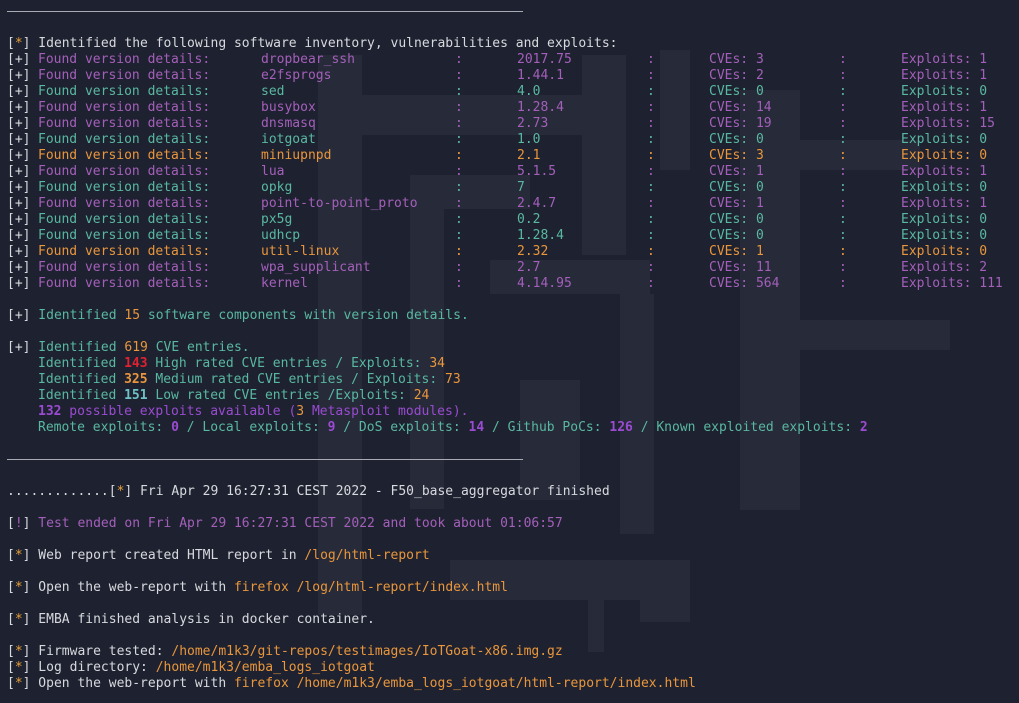 This screenshot has width=1019, height=703. I want to click on inventory-exploits: Exploits: 111, so click(952, 283).